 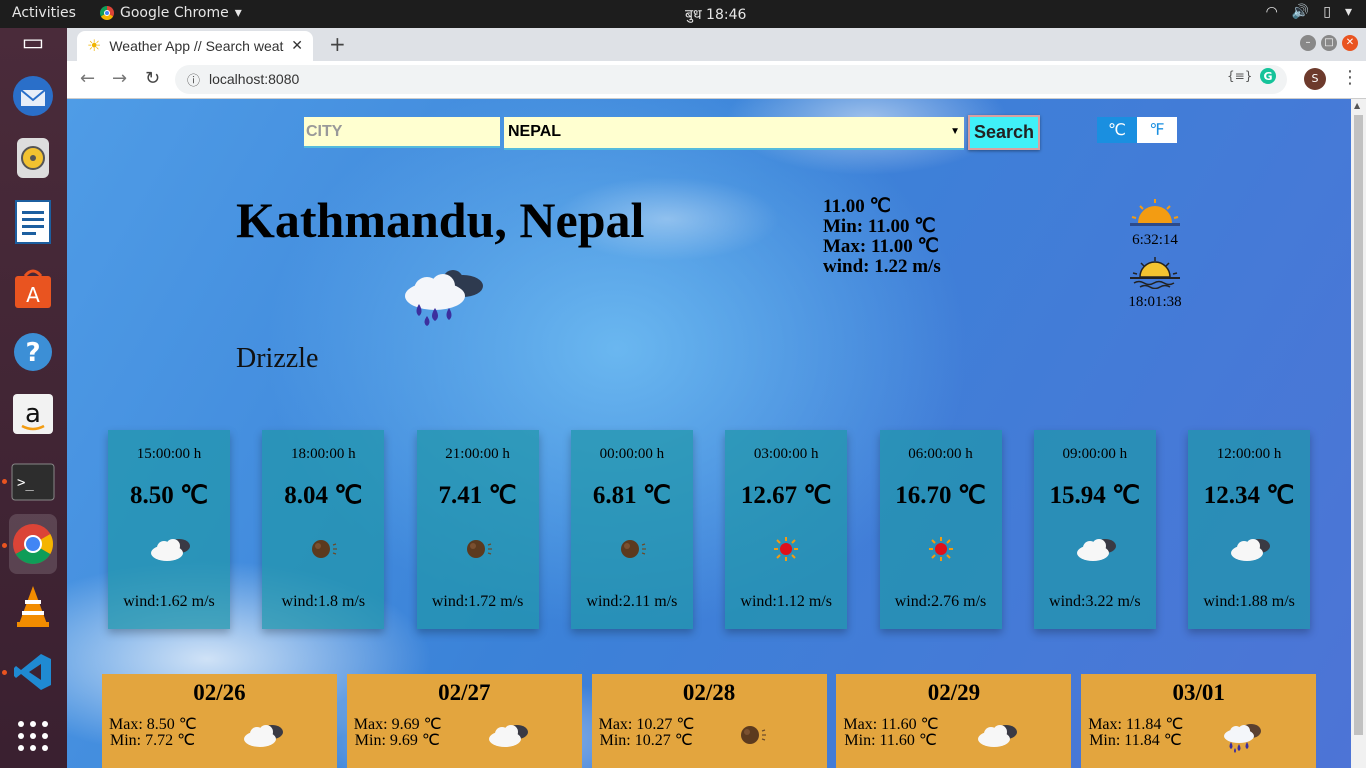 What do you see at coordinates (44, 13) in the screenshot?
I see `activities-button: Activities` at bounding box center [44, 13].